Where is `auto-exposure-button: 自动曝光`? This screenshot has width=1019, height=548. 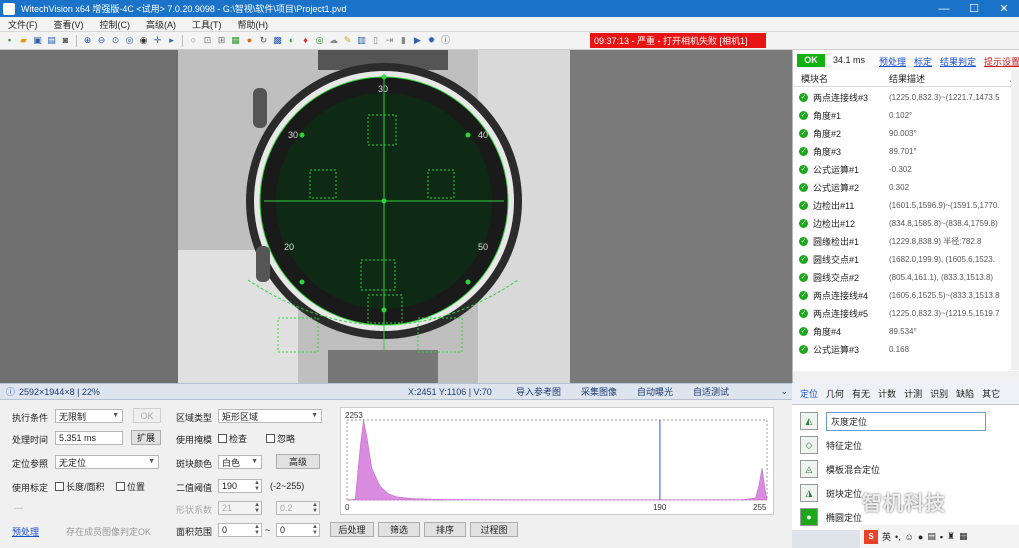
auto-exposure-button: 自动曝光 is located at coordinates (655, 391).